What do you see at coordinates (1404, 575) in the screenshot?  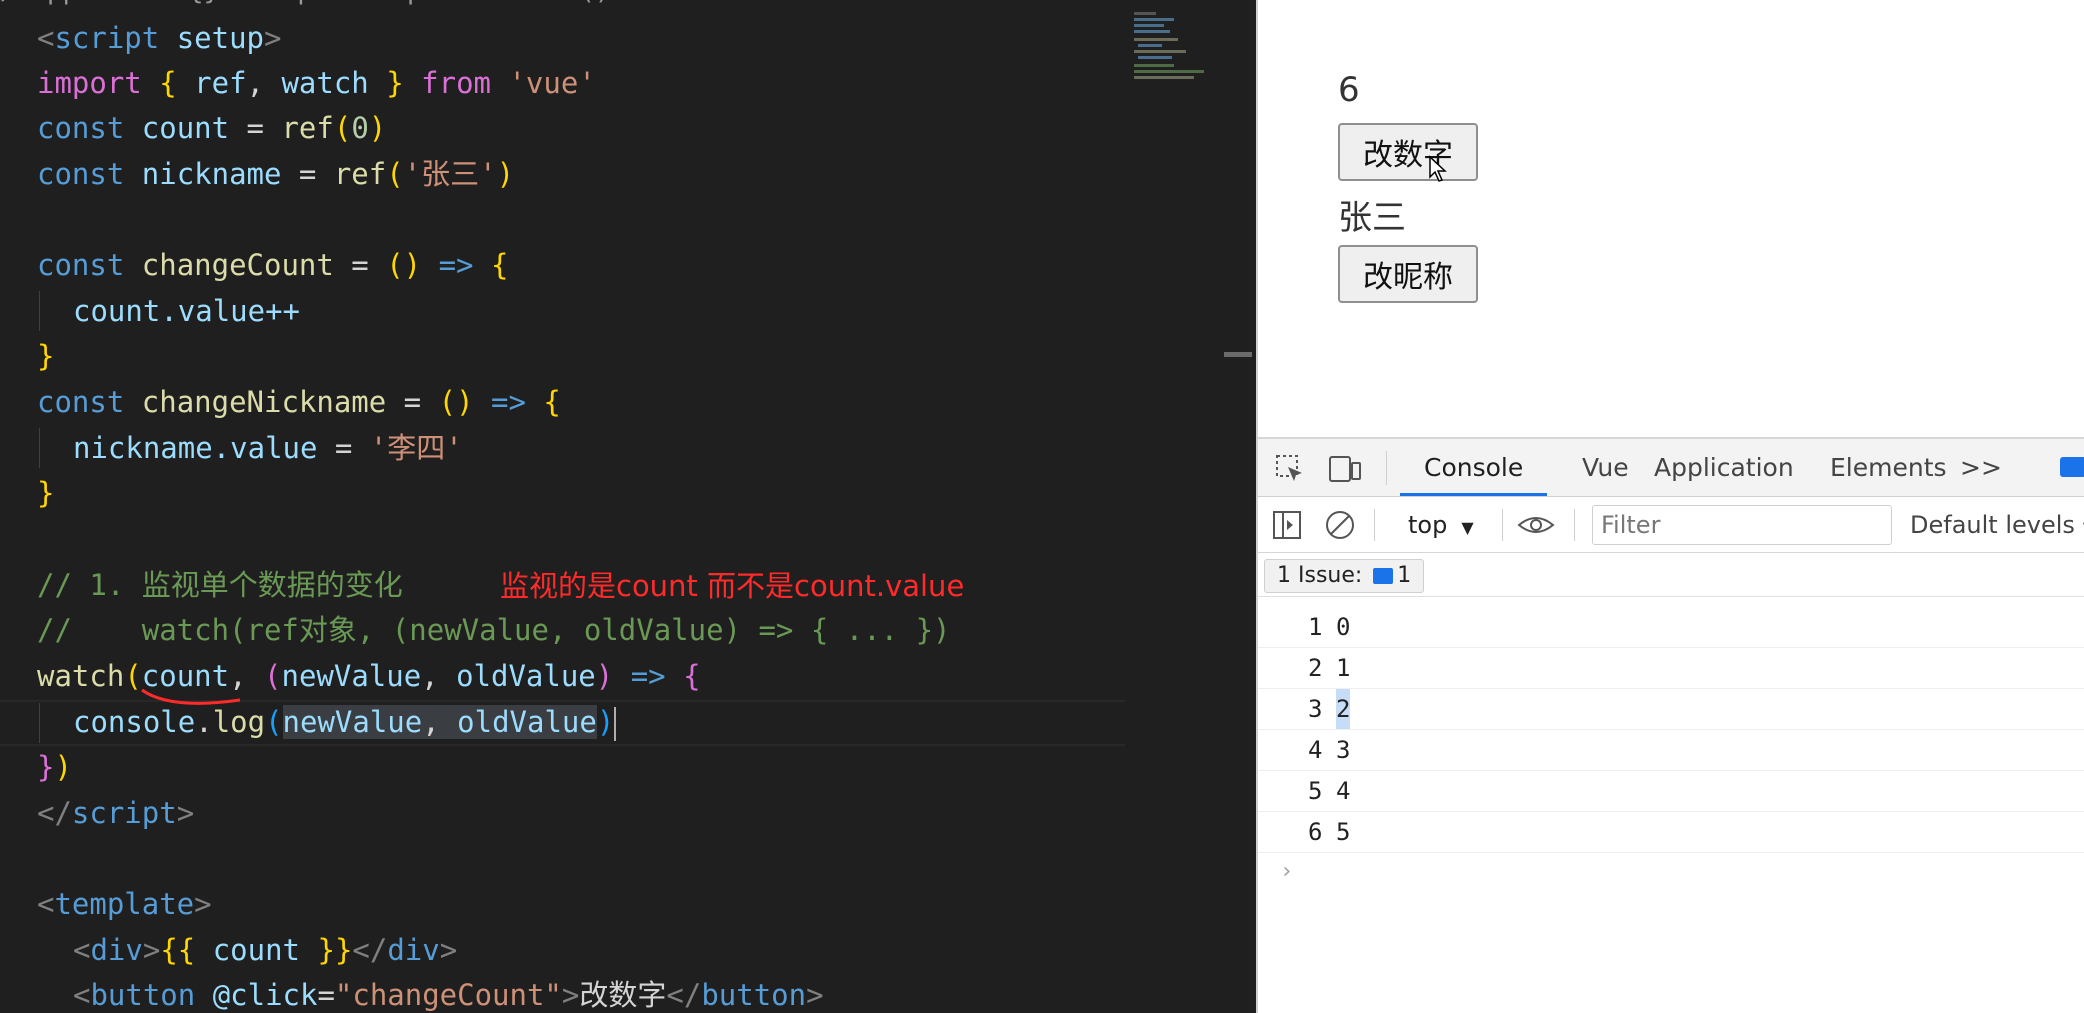 I see `issues-count: 1` at bounding box center [1404, 575].